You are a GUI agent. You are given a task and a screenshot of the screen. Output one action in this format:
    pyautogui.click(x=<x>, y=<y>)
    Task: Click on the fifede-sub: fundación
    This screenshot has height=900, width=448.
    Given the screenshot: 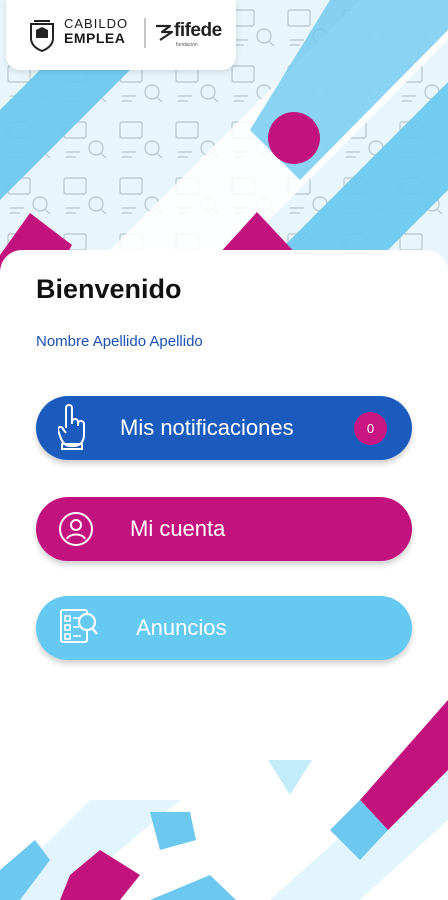 What is the action you would take?
    pyautogui.click(x=187, y=45)
    